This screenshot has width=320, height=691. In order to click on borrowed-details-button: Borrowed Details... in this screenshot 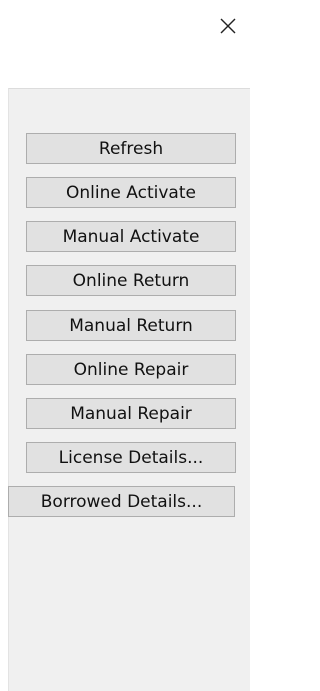, I will do `click(121, 501)`.